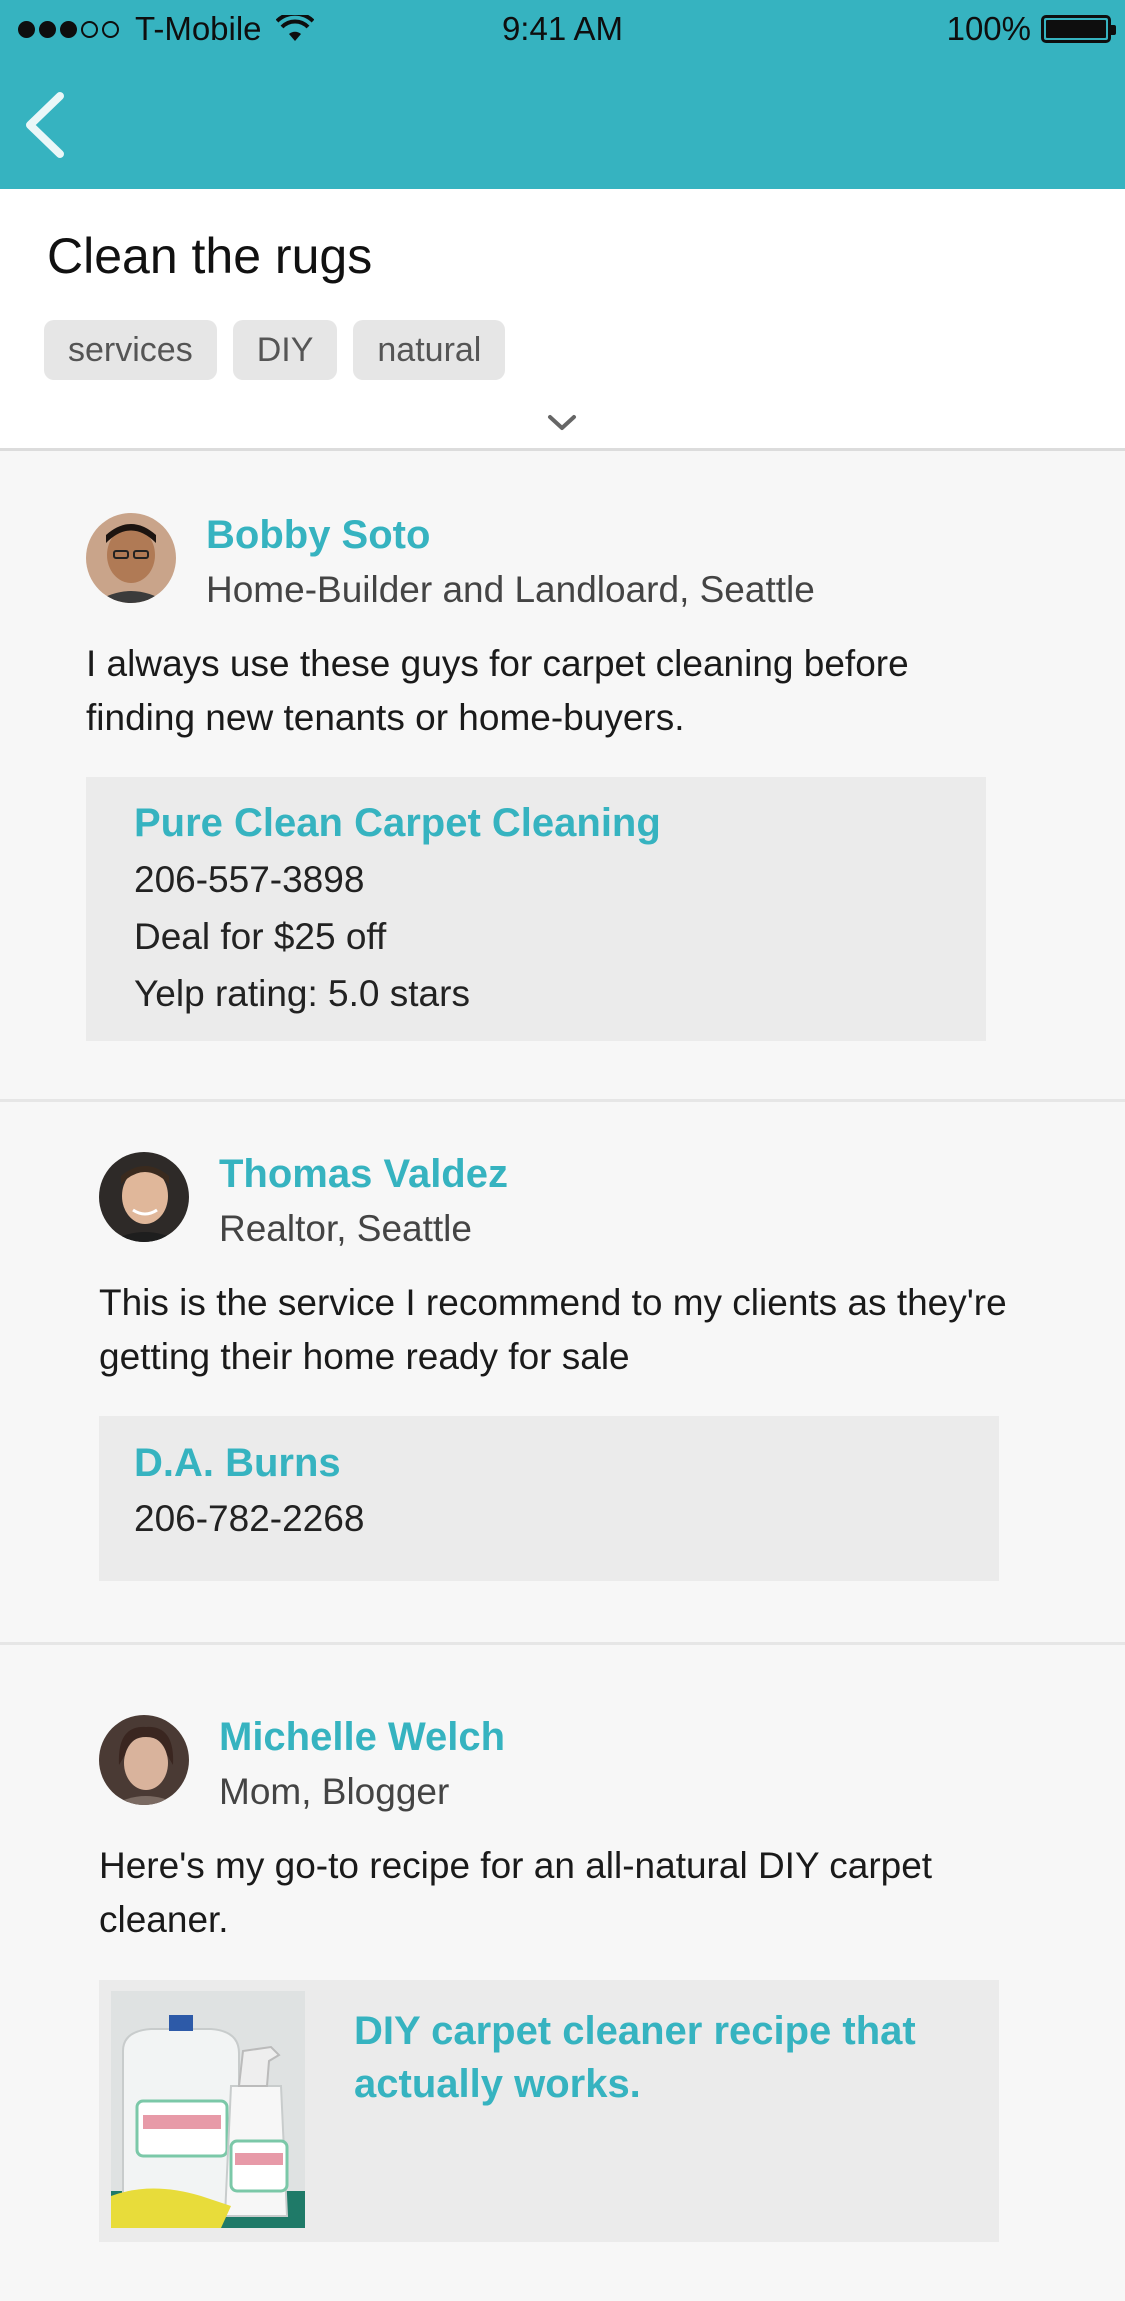 Image resolution: width=1125 pixels, height=2301 pixels. Describe the element at coordinates (562, 423) in the screenshot. I see `chevron-down-icon` at that location.